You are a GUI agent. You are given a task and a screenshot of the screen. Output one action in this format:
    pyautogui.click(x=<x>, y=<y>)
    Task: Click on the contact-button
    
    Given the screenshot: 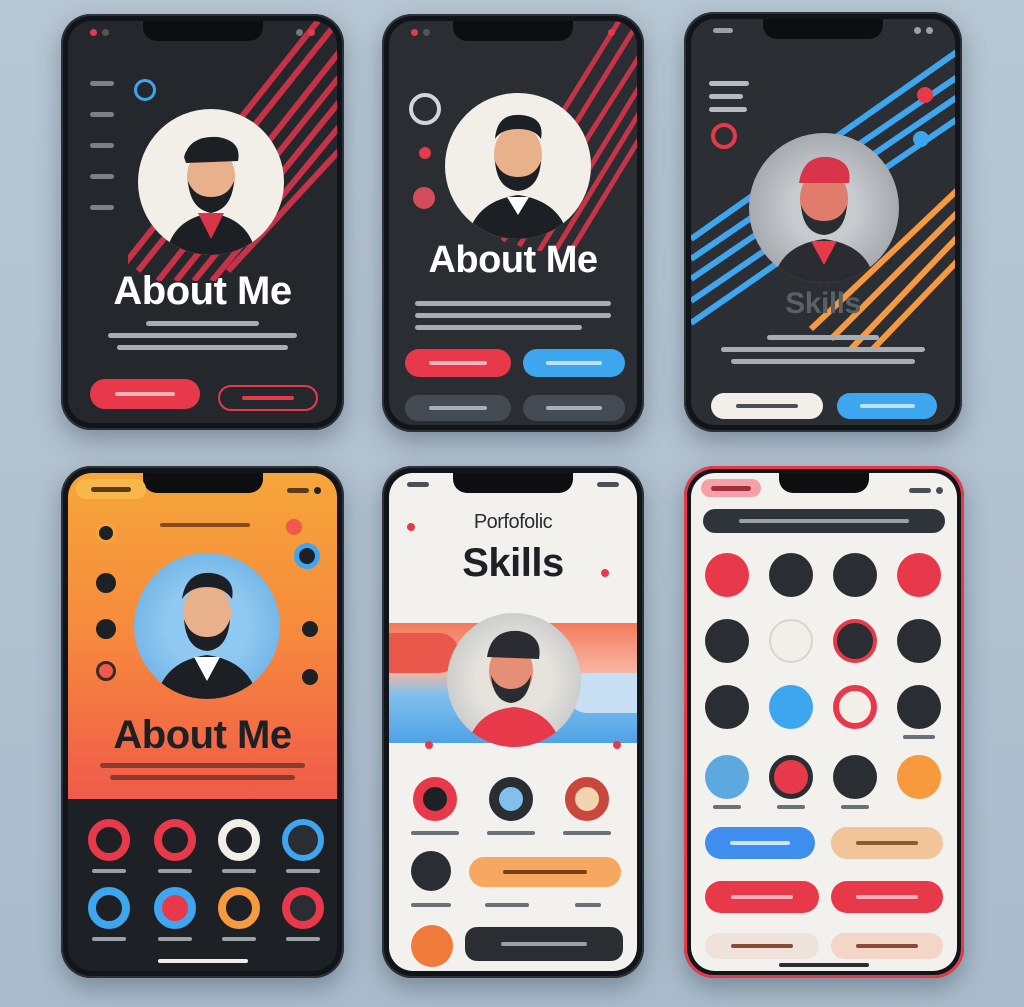 What is the action you would take?
    pyautogui.click(x=545, y=872)
    